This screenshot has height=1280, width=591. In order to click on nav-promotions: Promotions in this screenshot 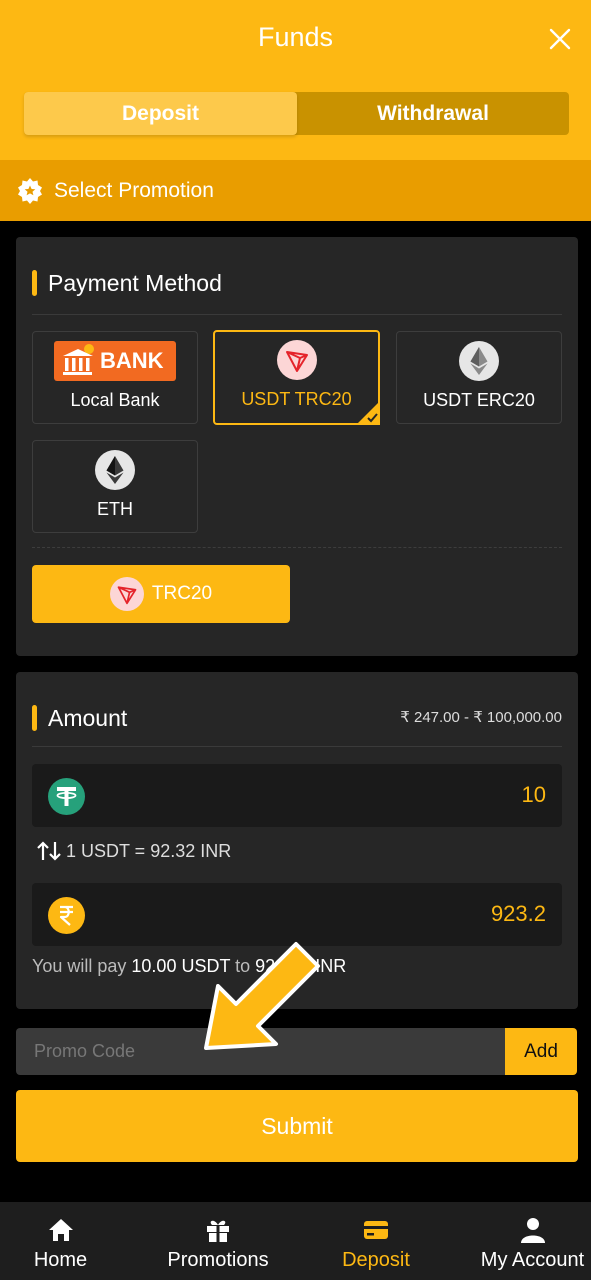, I will do `click(218, 1241)`.